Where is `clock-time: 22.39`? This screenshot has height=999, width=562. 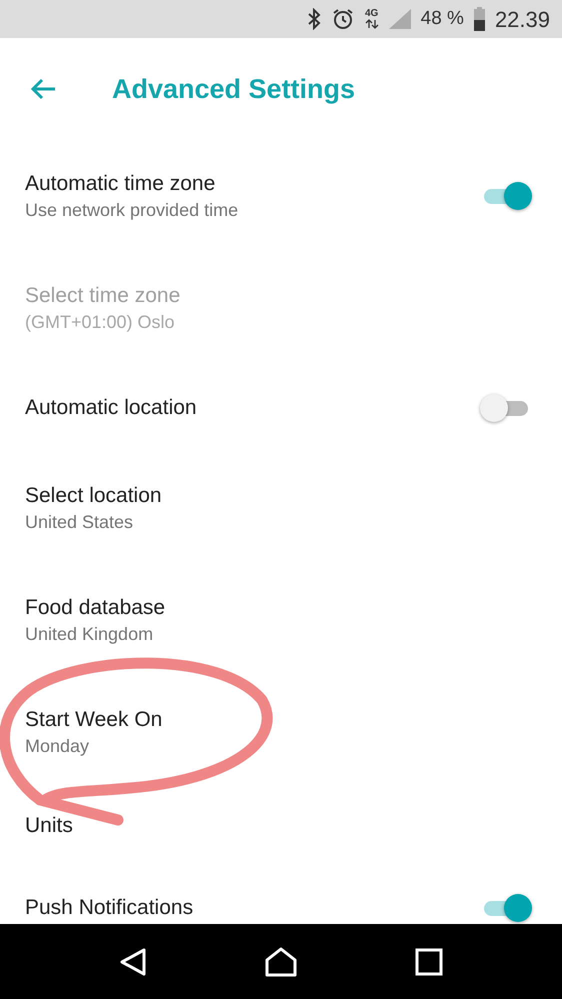
clock-time: 22.39 is located at coordinates (522, 20).